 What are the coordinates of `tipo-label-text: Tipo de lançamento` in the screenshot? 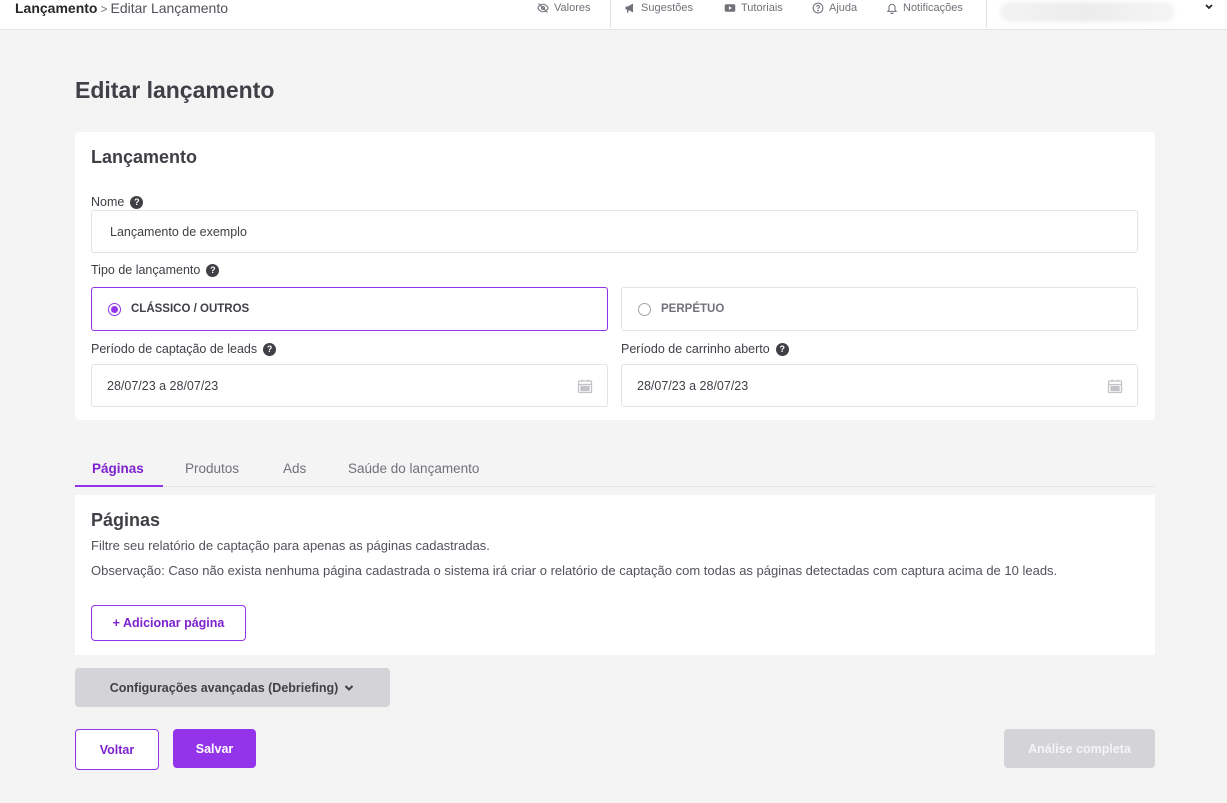 It's located at (146, 270).